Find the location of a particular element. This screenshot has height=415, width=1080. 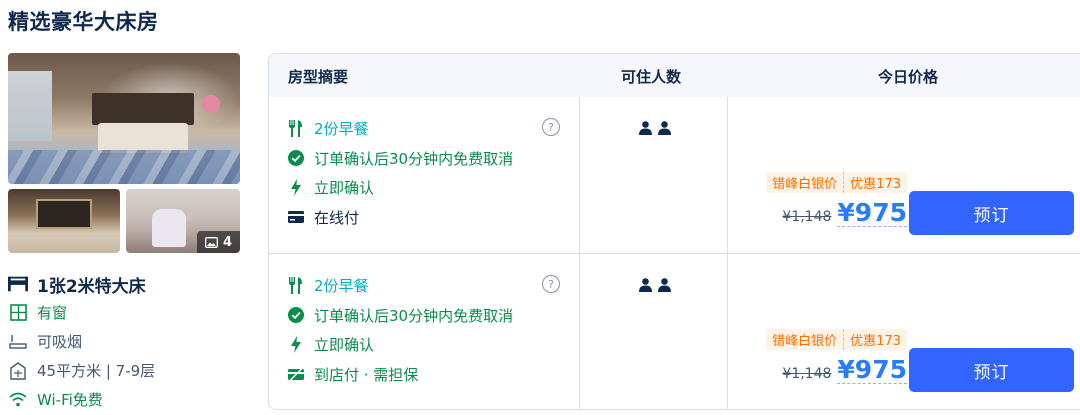

payment-method: 到店付 · 需担保 is located at coordinates (424, 375).